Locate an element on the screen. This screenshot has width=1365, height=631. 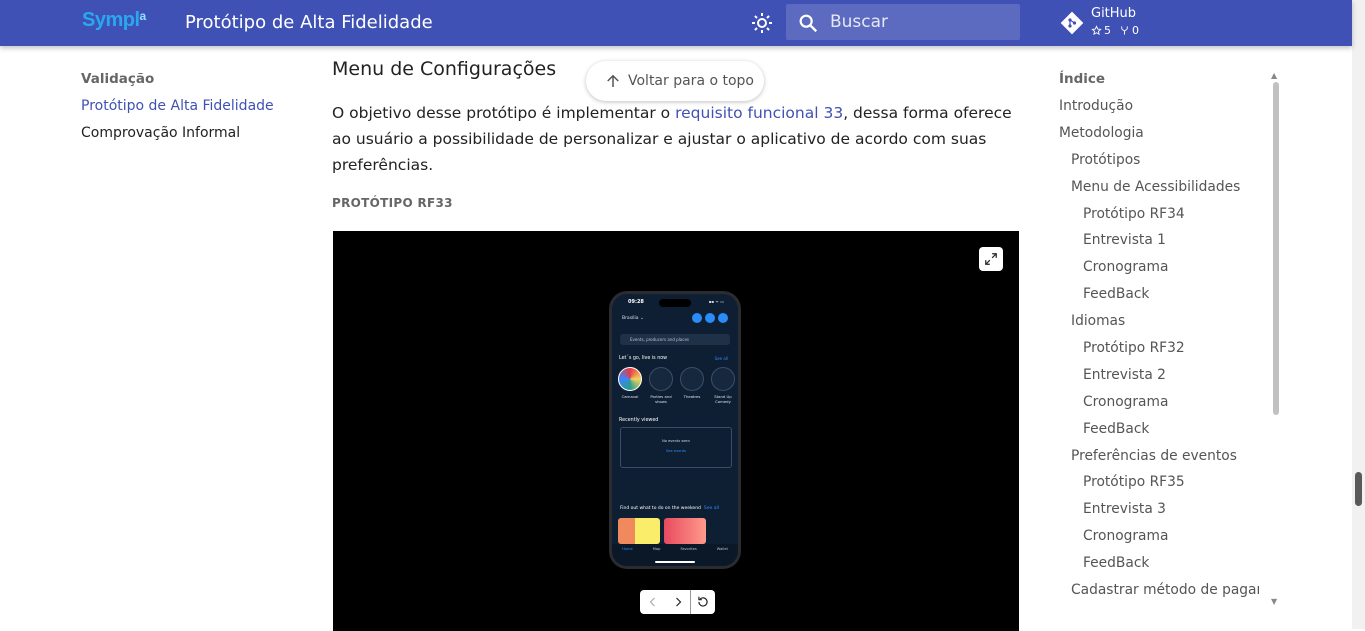
phone-category: Stand Up Comedy is located at coordinates (723, 385).